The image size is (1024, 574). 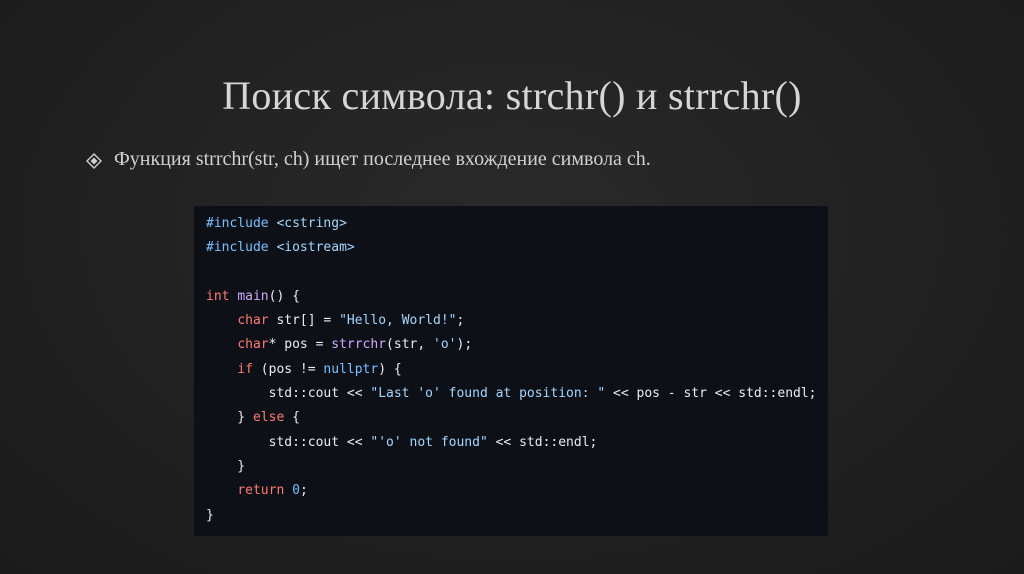 What do you see at coordinates (268, 418) in the screenshot?
I see `code-token: else` at bounding box center [268, 418].